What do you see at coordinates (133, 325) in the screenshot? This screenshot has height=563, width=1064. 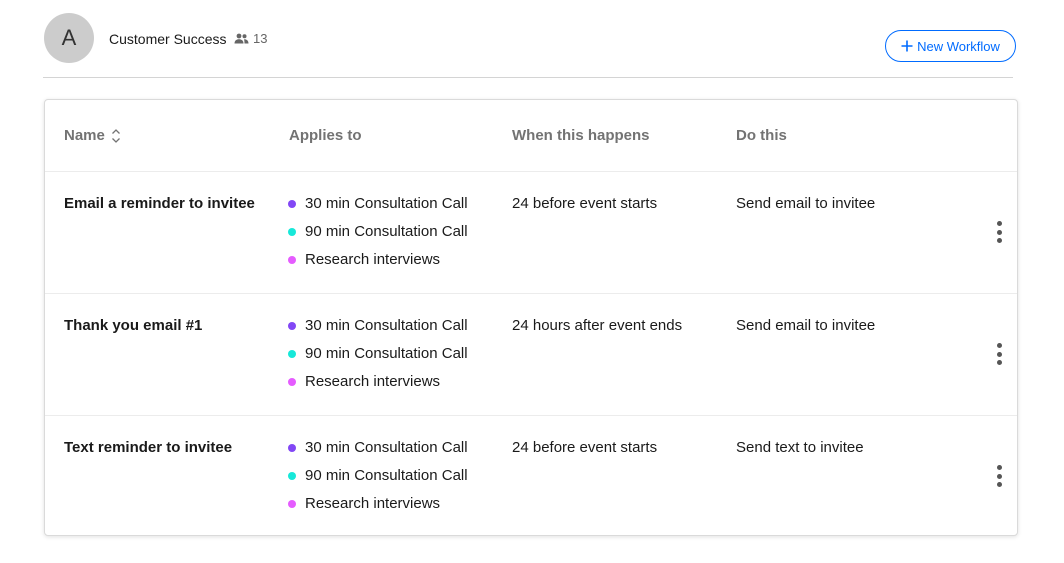 I see `workflow-name: Thank you email #1` at bounding box center [133, 325].